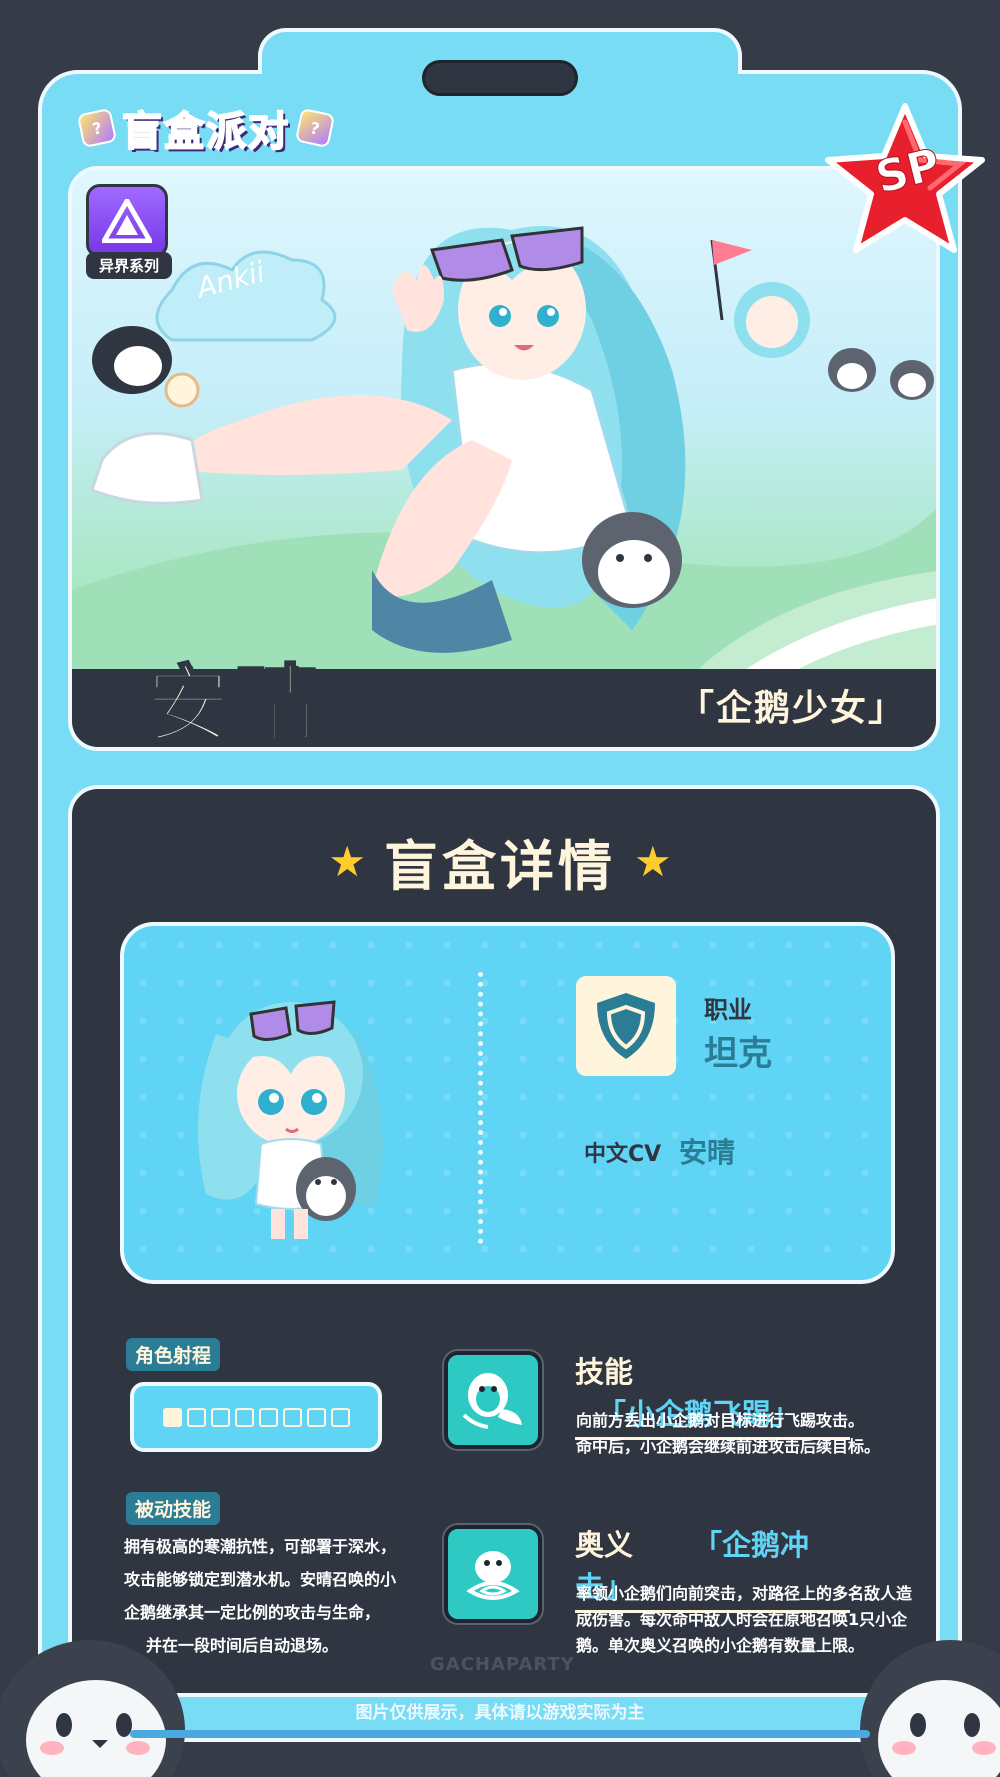  What do you see at coordinates (791, 708) in the screenshot?
I see `character-title: 「企鹅少女」` at bounding box center [791, 708].